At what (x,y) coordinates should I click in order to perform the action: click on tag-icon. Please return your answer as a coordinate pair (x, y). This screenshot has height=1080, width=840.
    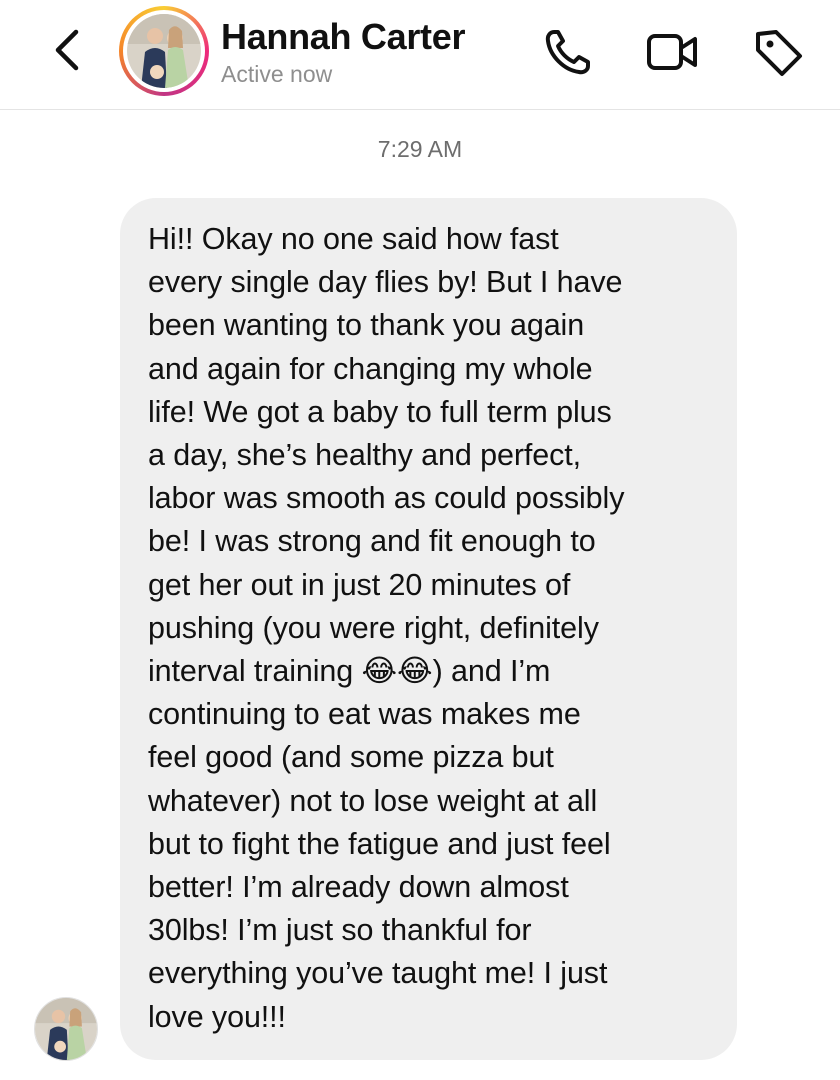
    Looking at the image, I should click on (779, 53).